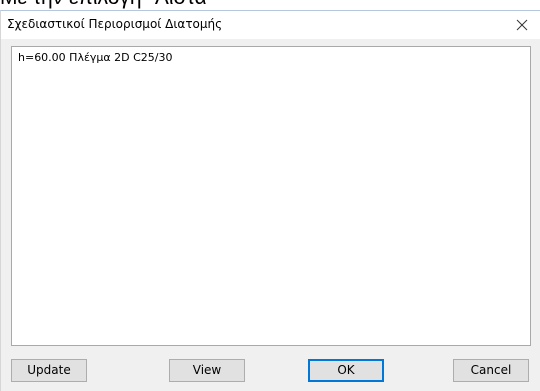 The width and height of the screenshot is (540, 391). I want to click on ok-button: OK, so click(346, 370).